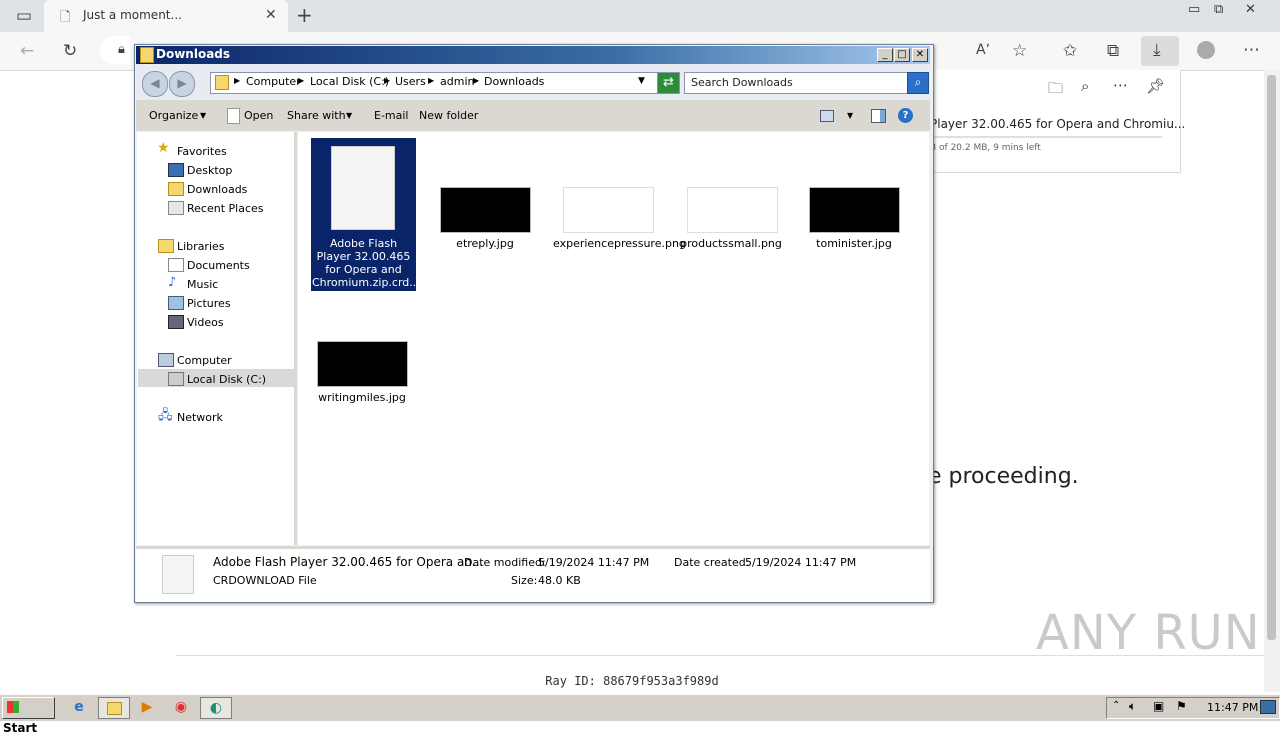  I want to click on nav-music: Music, so click(202, 284).